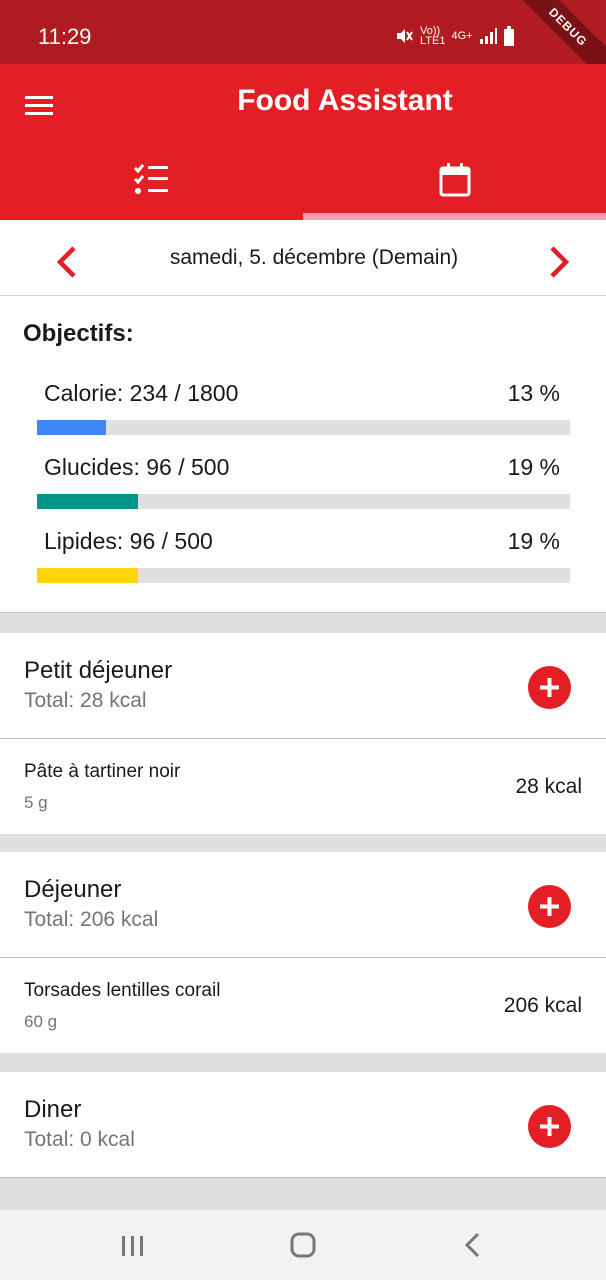  I want to click on network-label-bottom: LTE1, so click(433, 41).